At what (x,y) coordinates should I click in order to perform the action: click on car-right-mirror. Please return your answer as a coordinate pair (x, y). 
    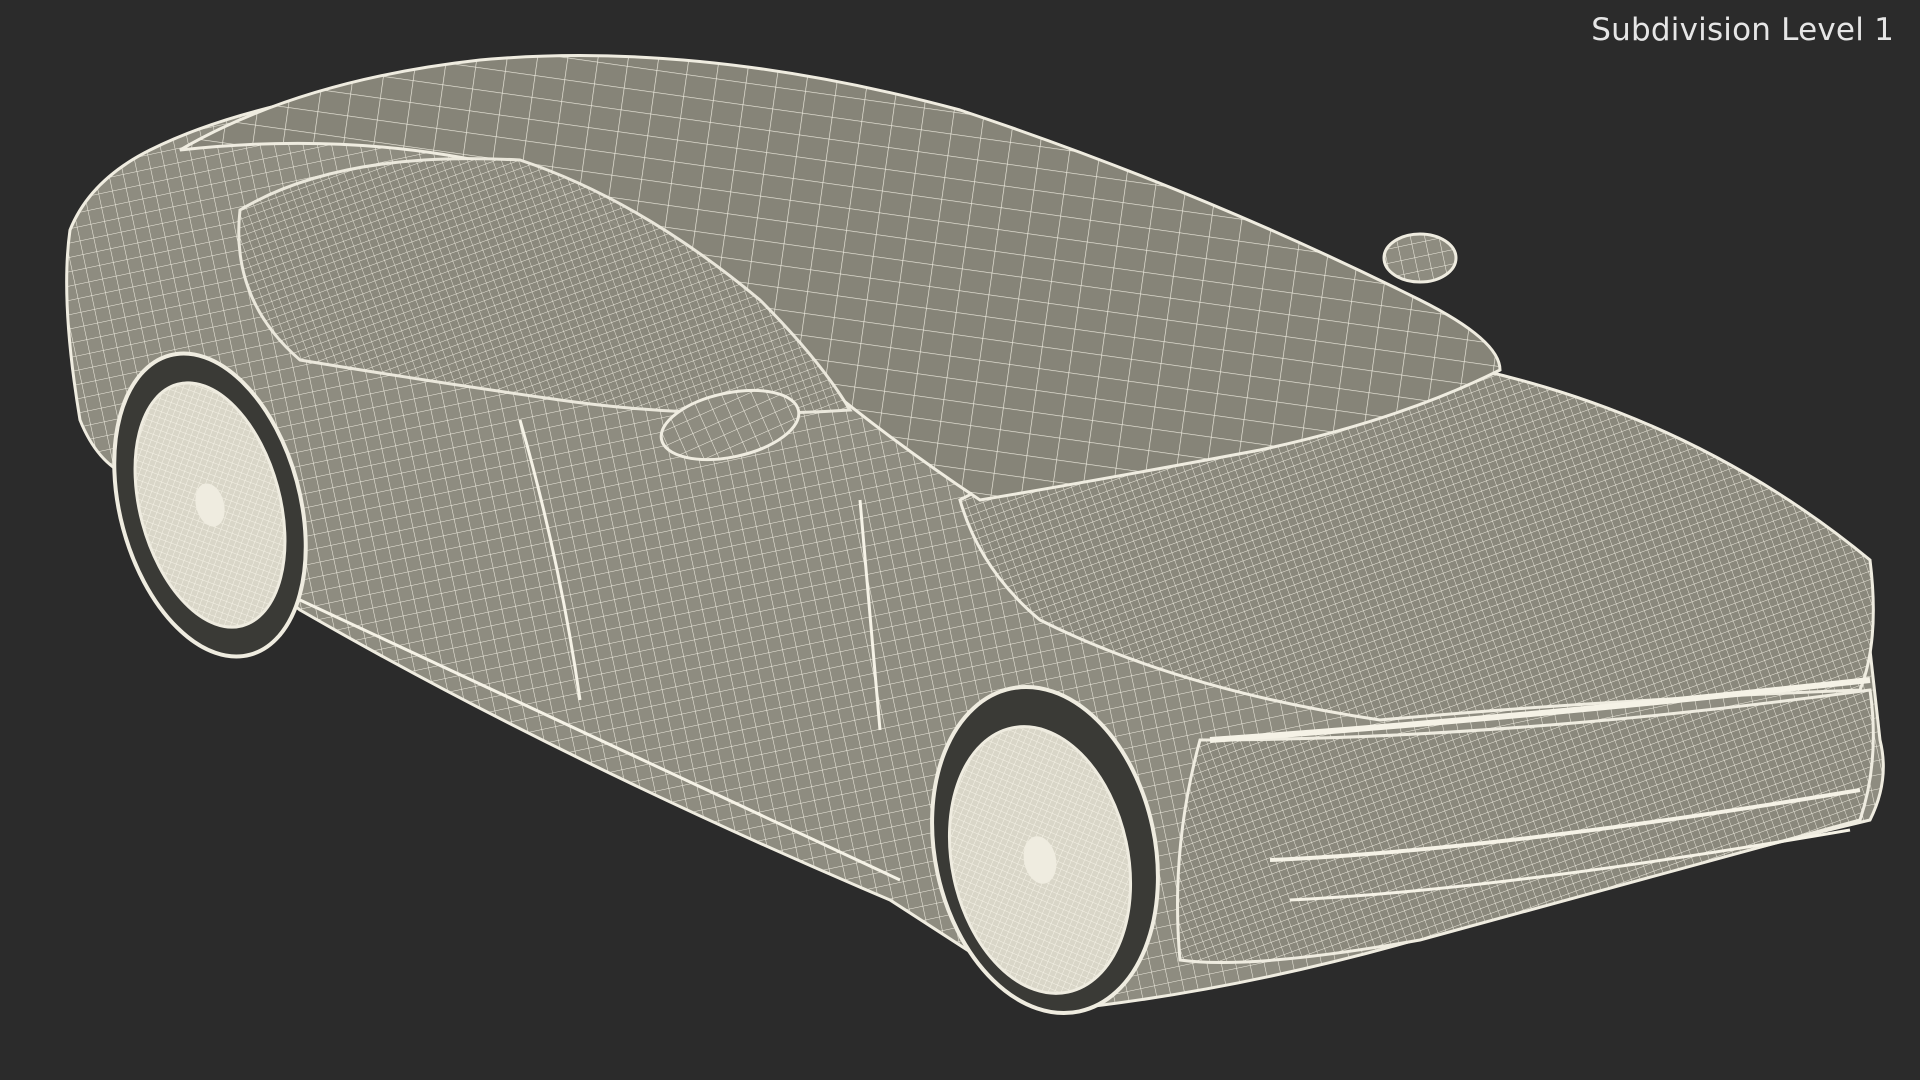
    Looking at the image, I should click on (1420, 258).